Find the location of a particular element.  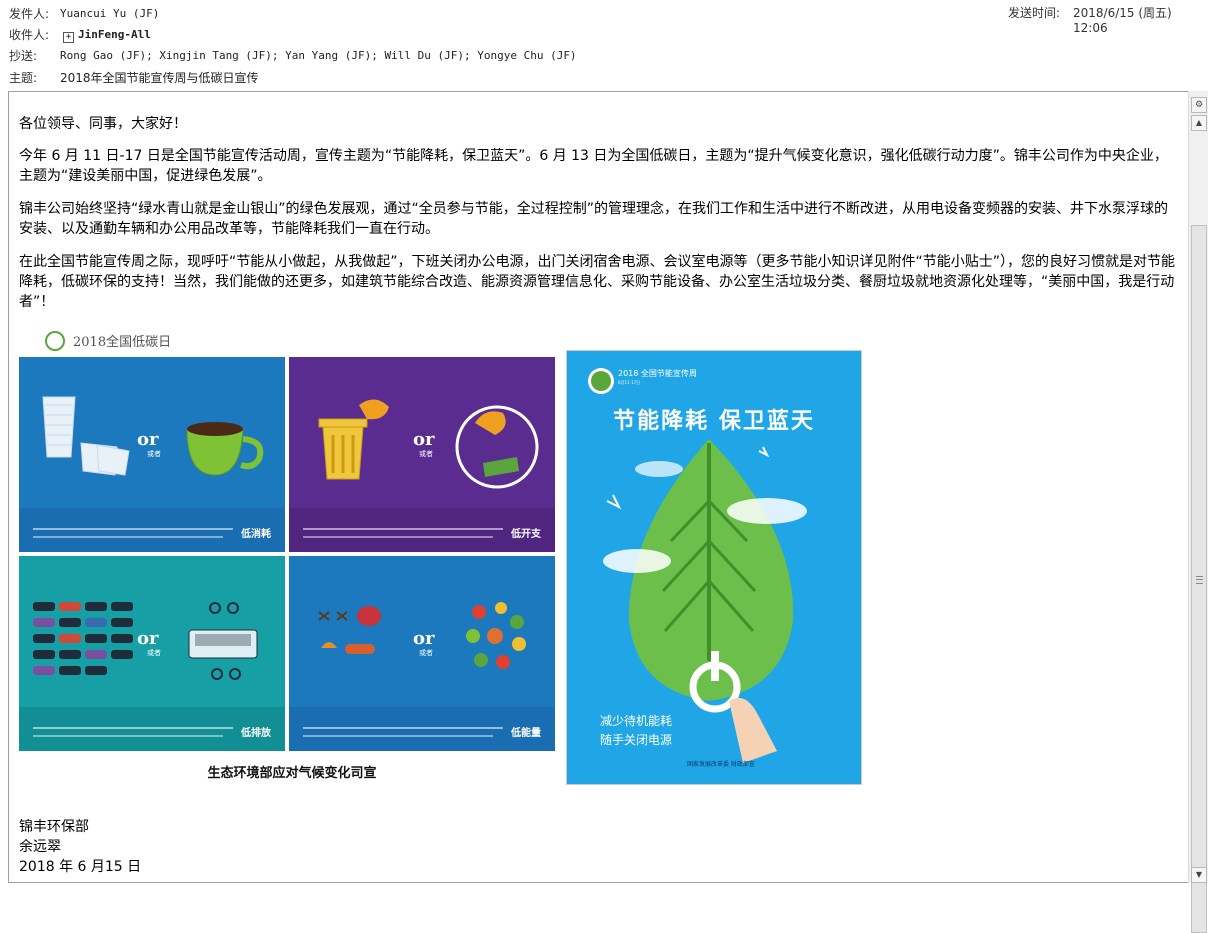

cc-label: 抄送: is located at coordinates (23, 56).